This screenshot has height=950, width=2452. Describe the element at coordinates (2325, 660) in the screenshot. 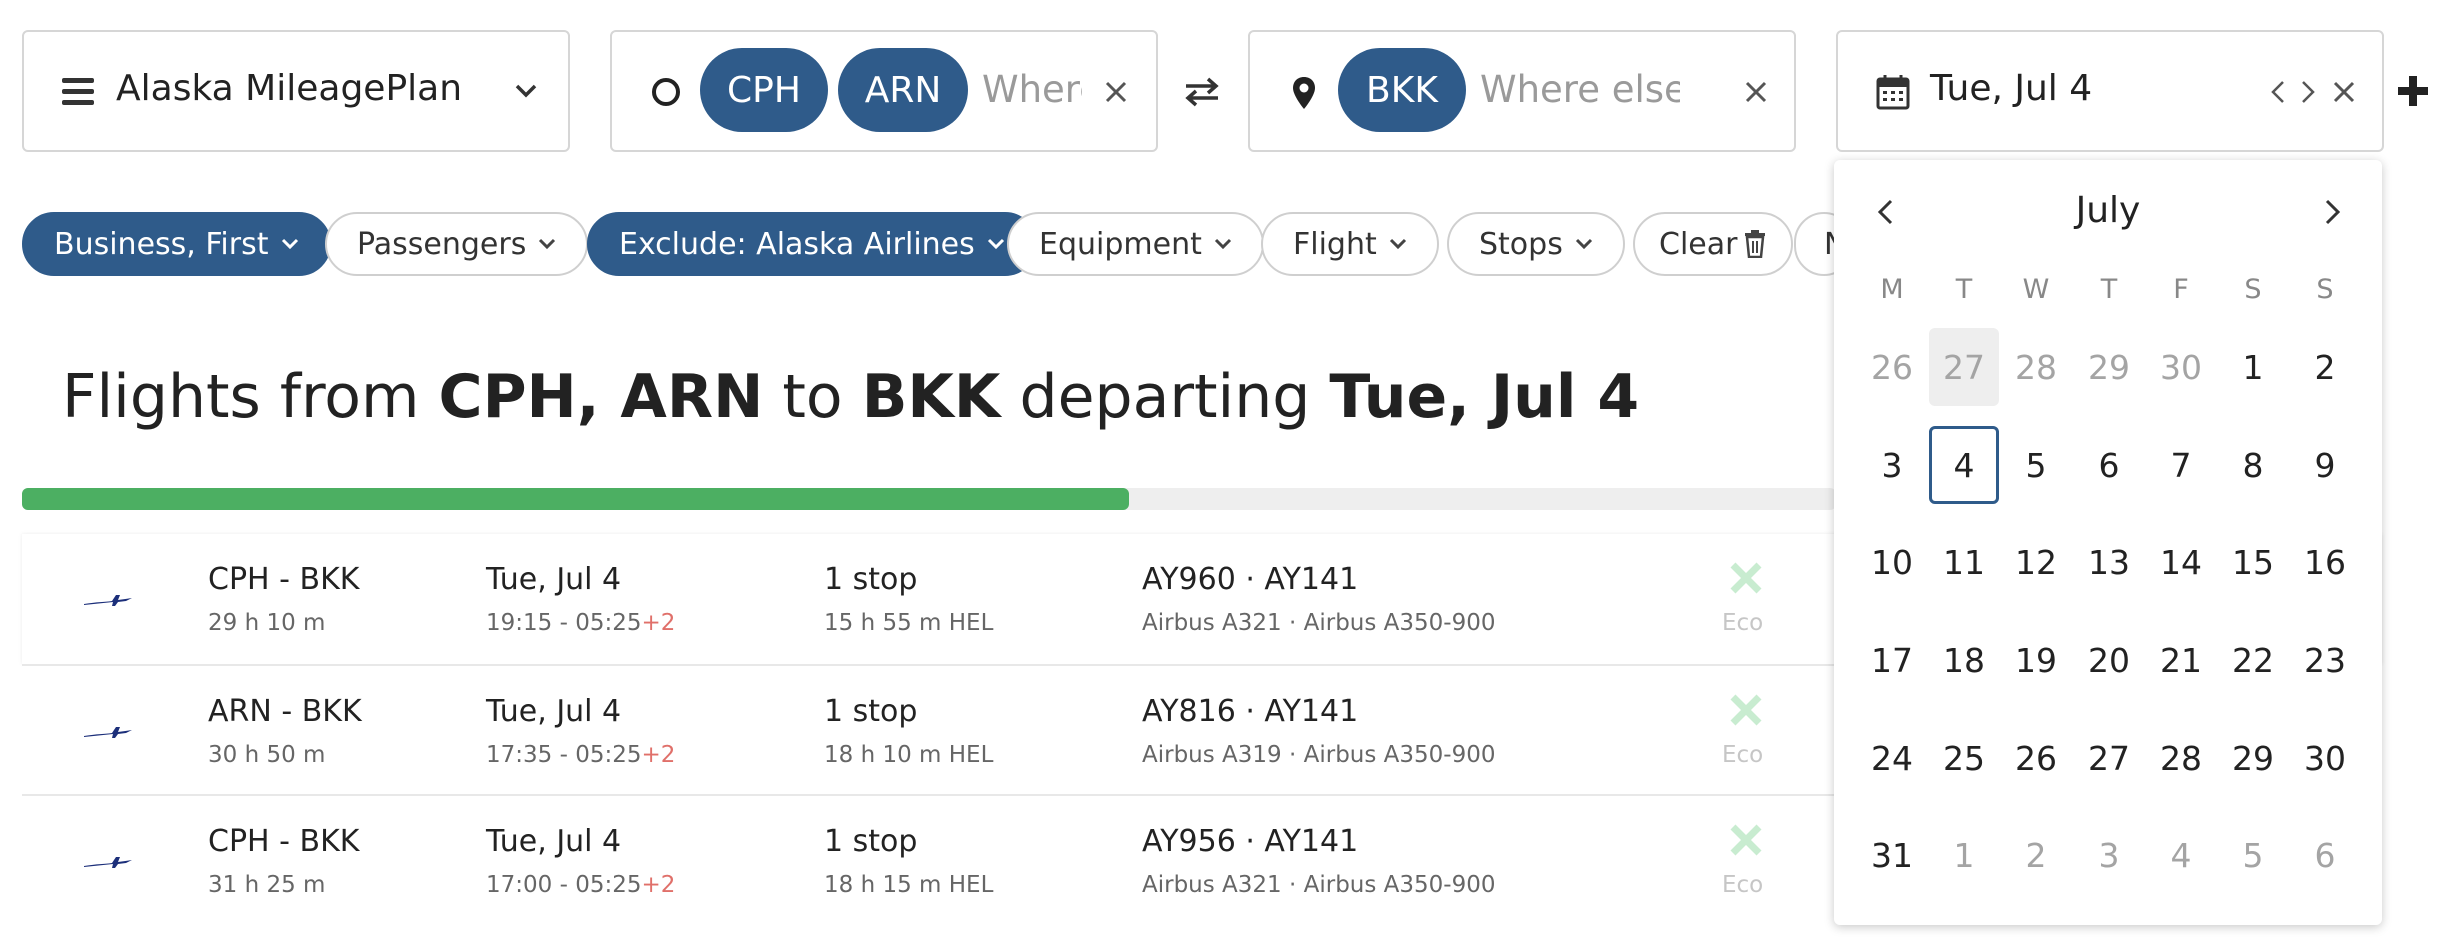

I see `calendar-day: 23` at that location.